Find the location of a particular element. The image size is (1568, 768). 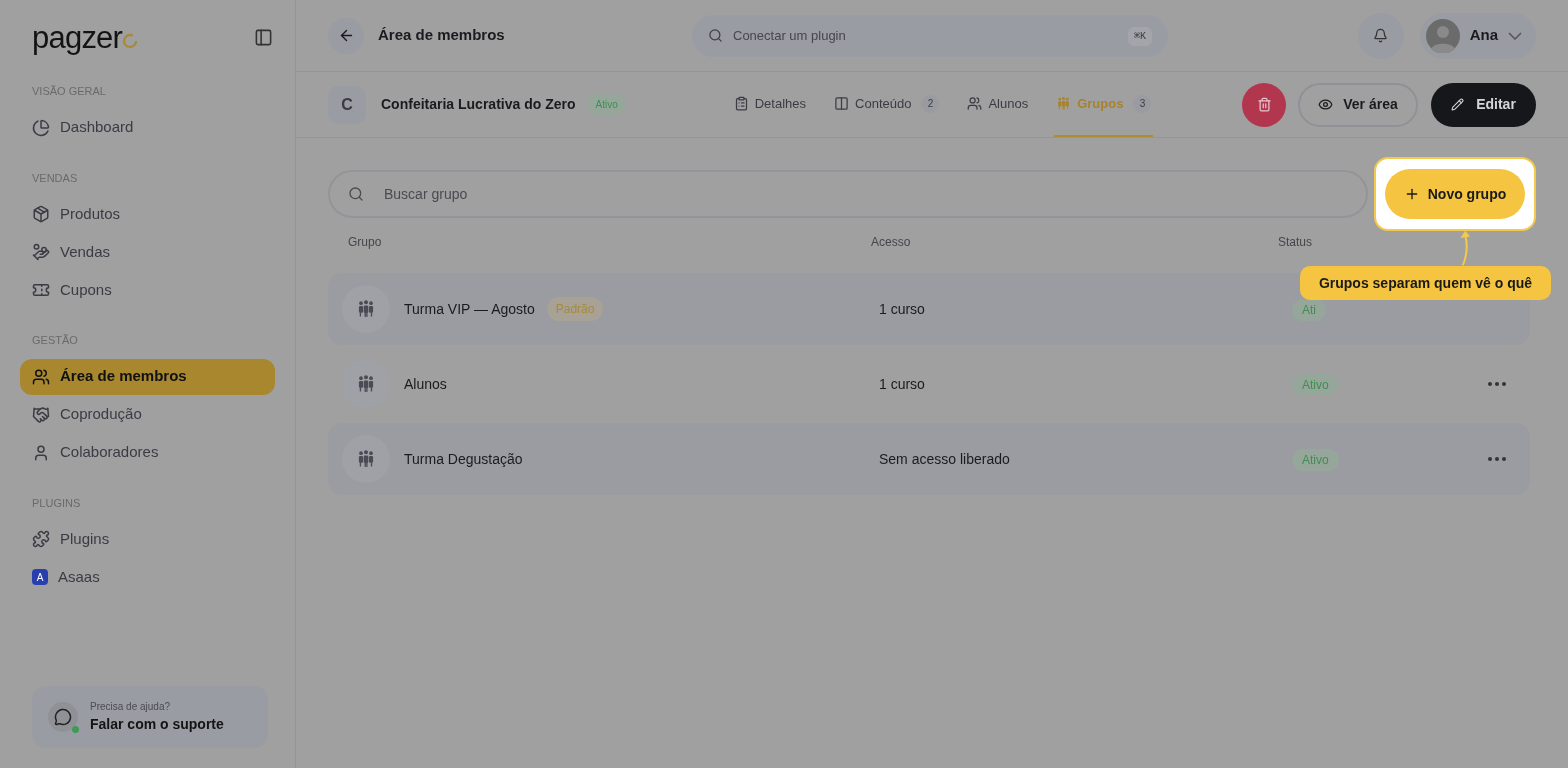

sidebar-item: Plugins is located at coordinates (147, 539).